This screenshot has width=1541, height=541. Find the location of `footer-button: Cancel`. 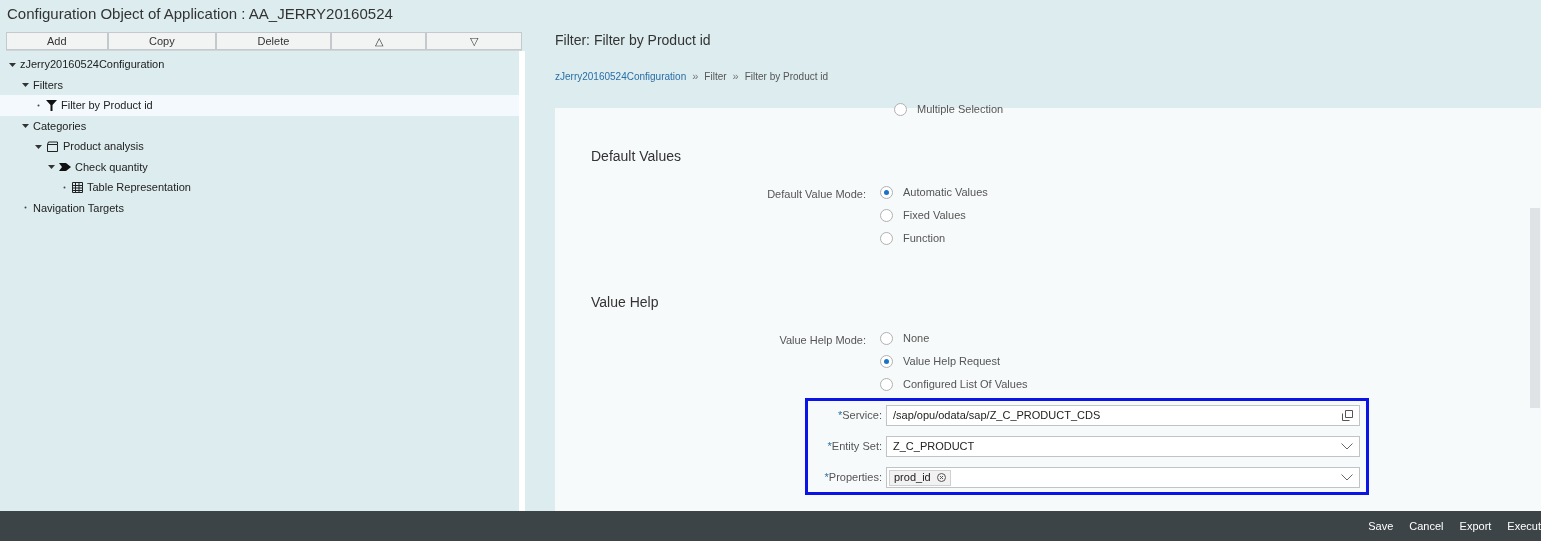

footer-button: Cancel is located at coordinates (1426, 526).